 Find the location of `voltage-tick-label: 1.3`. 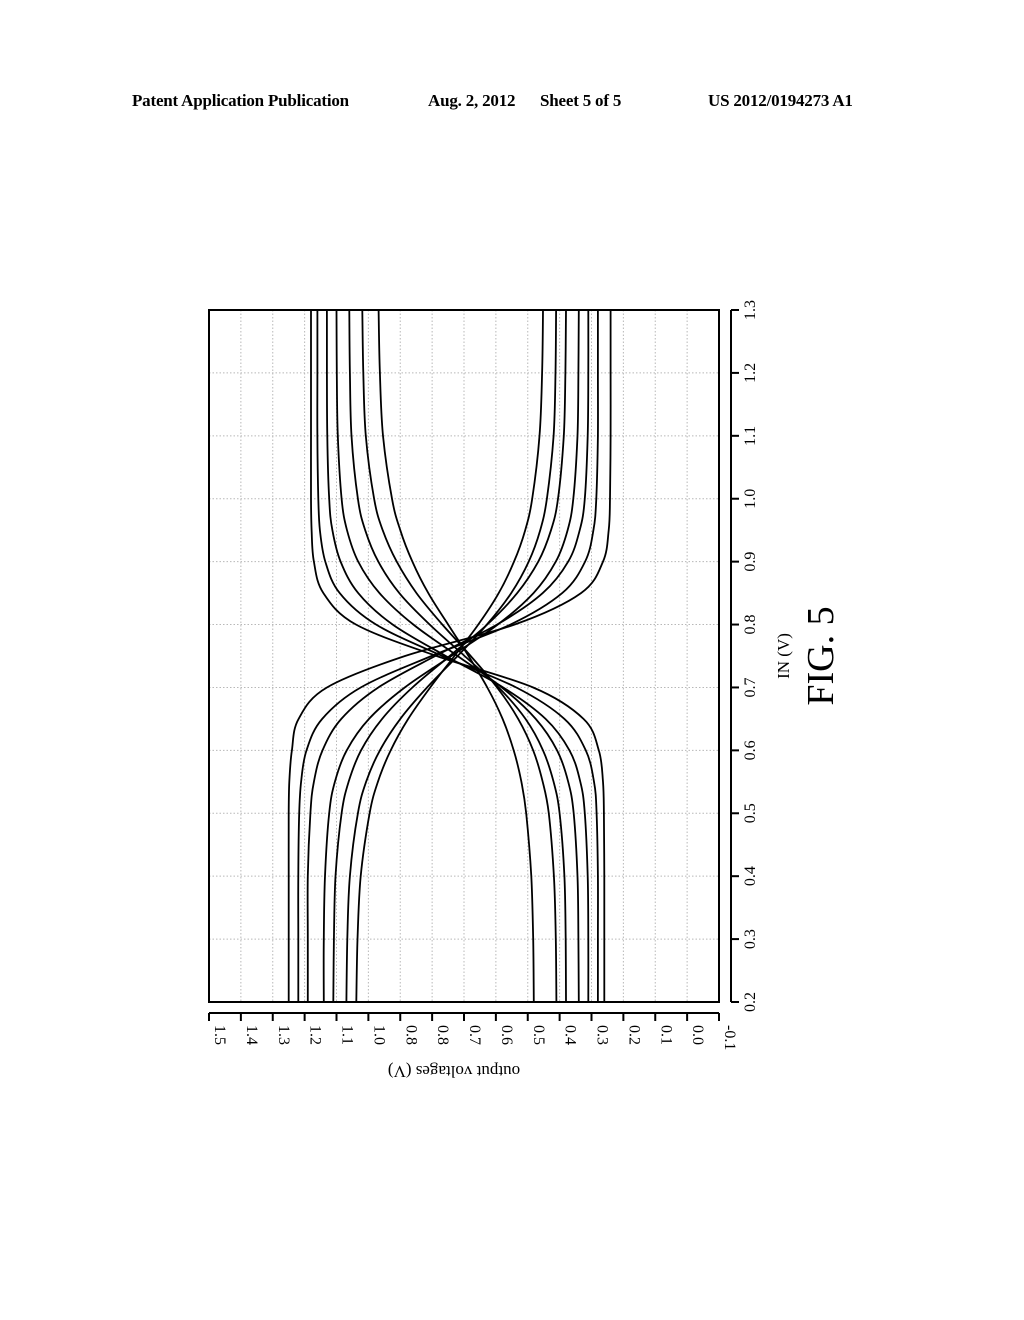

voltage-tick-label: 1.3 is located at coordinates (283, 1035).